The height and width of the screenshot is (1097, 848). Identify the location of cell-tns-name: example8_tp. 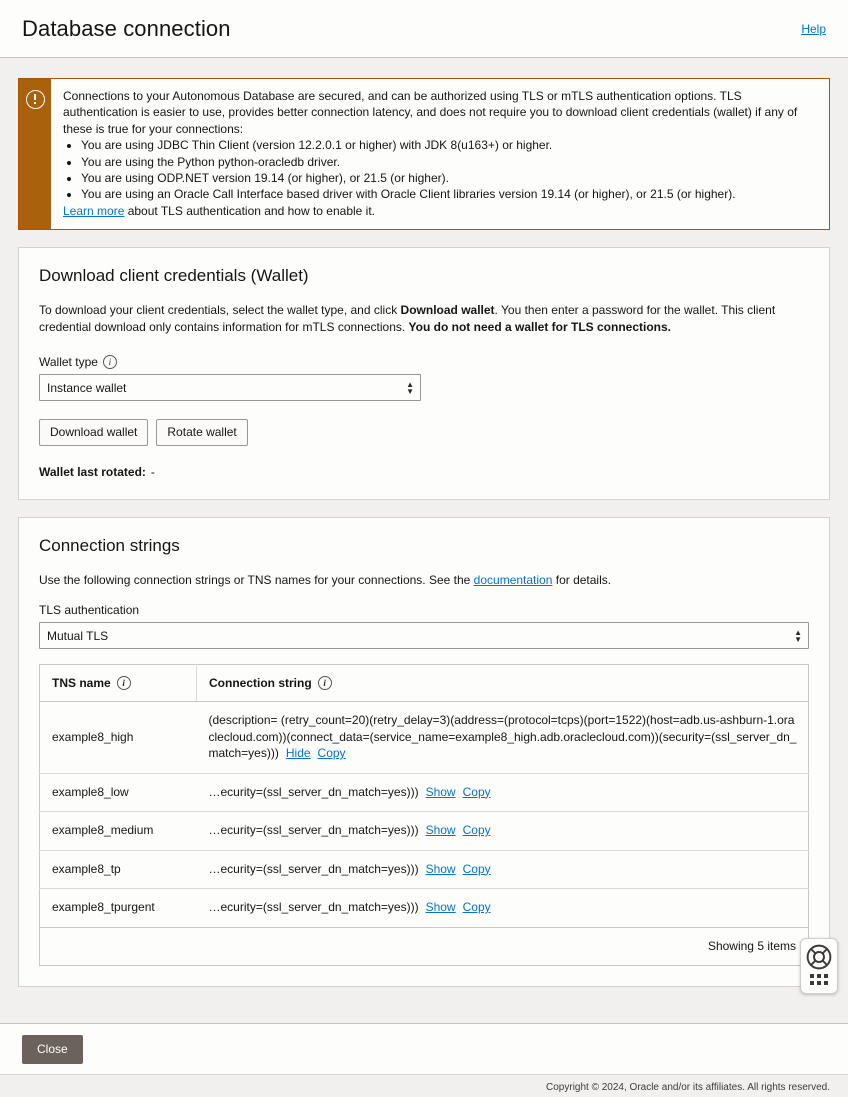
(118, 870).